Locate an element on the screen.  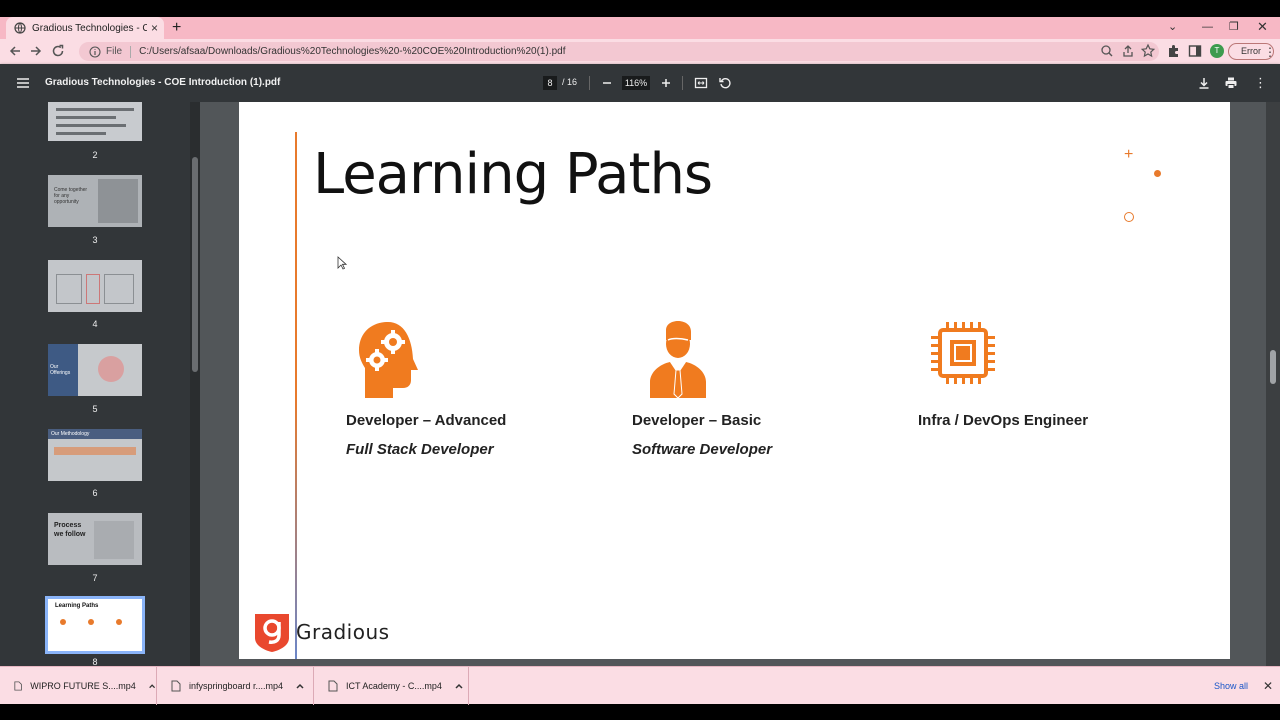
decor-dot-icon is located at coordinates (1157, 173).